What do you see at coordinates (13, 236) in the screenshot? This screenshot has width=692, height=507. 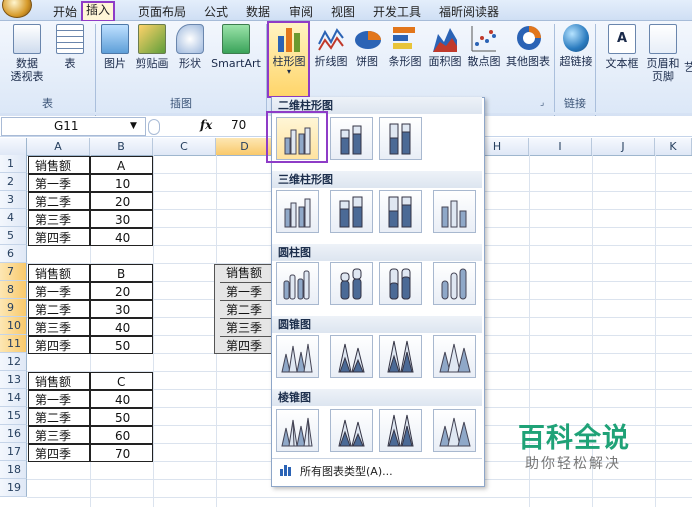 I see `row-header: 5` at bounding box center [13, 236].